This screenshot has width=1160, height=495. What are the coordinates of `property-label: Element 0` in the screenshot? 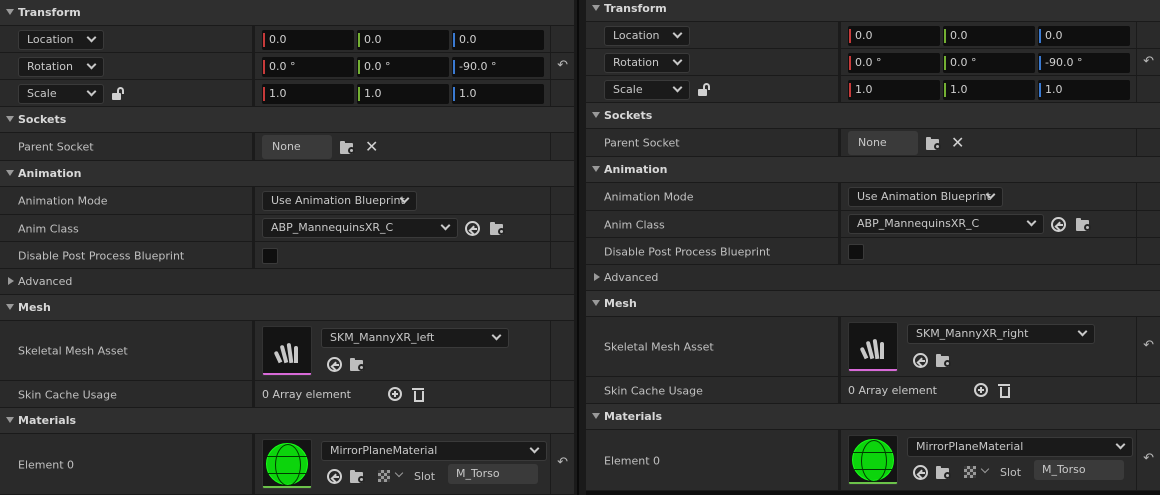 It's located at (632, 460).